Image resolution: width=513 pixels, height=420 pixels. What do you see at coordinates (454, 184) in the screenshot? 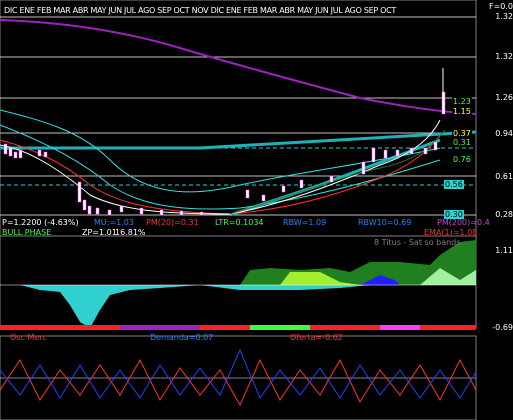
I see `price-tag-6: 0.56` at bounding box center [454, 184].